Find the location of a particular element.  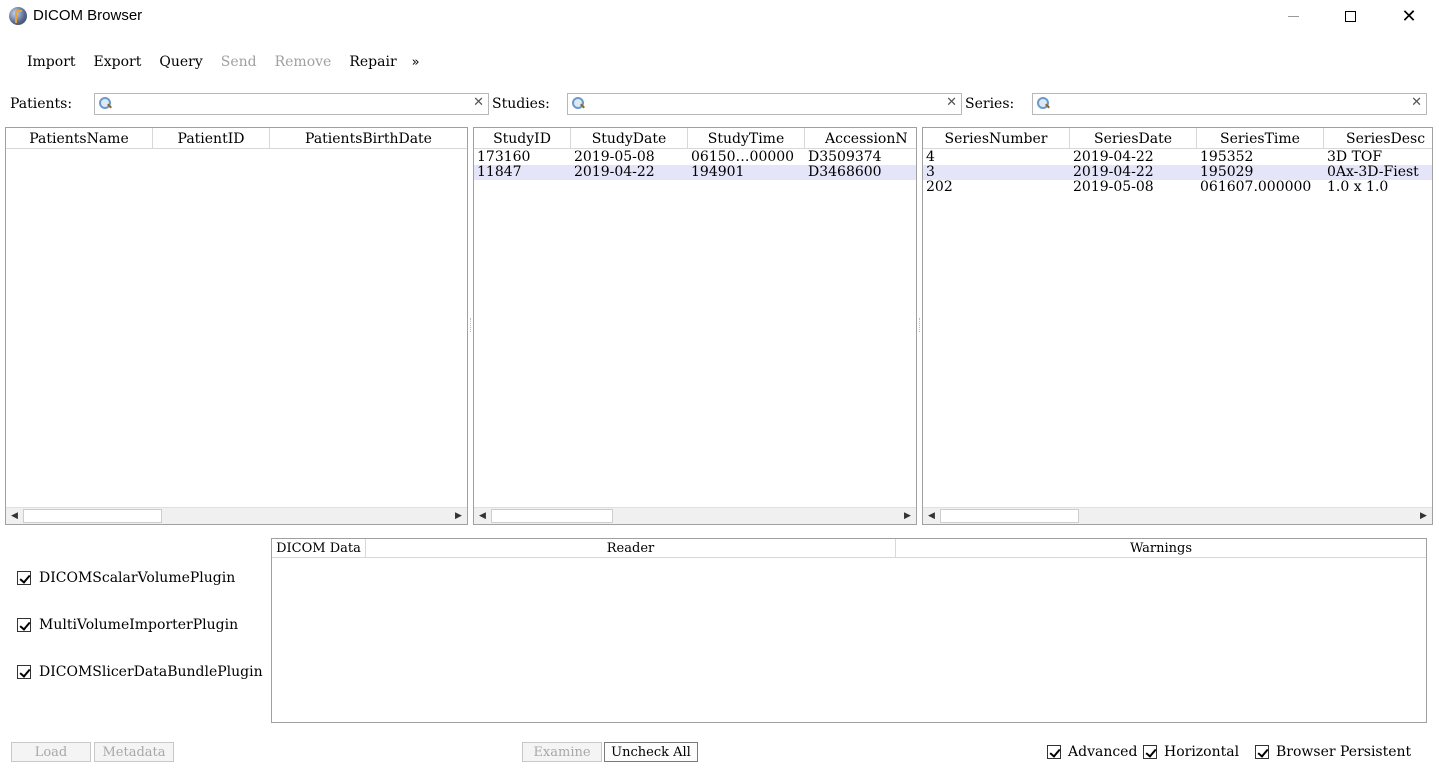

study-id-cell: 11847 is located at coordinates (499, 172).